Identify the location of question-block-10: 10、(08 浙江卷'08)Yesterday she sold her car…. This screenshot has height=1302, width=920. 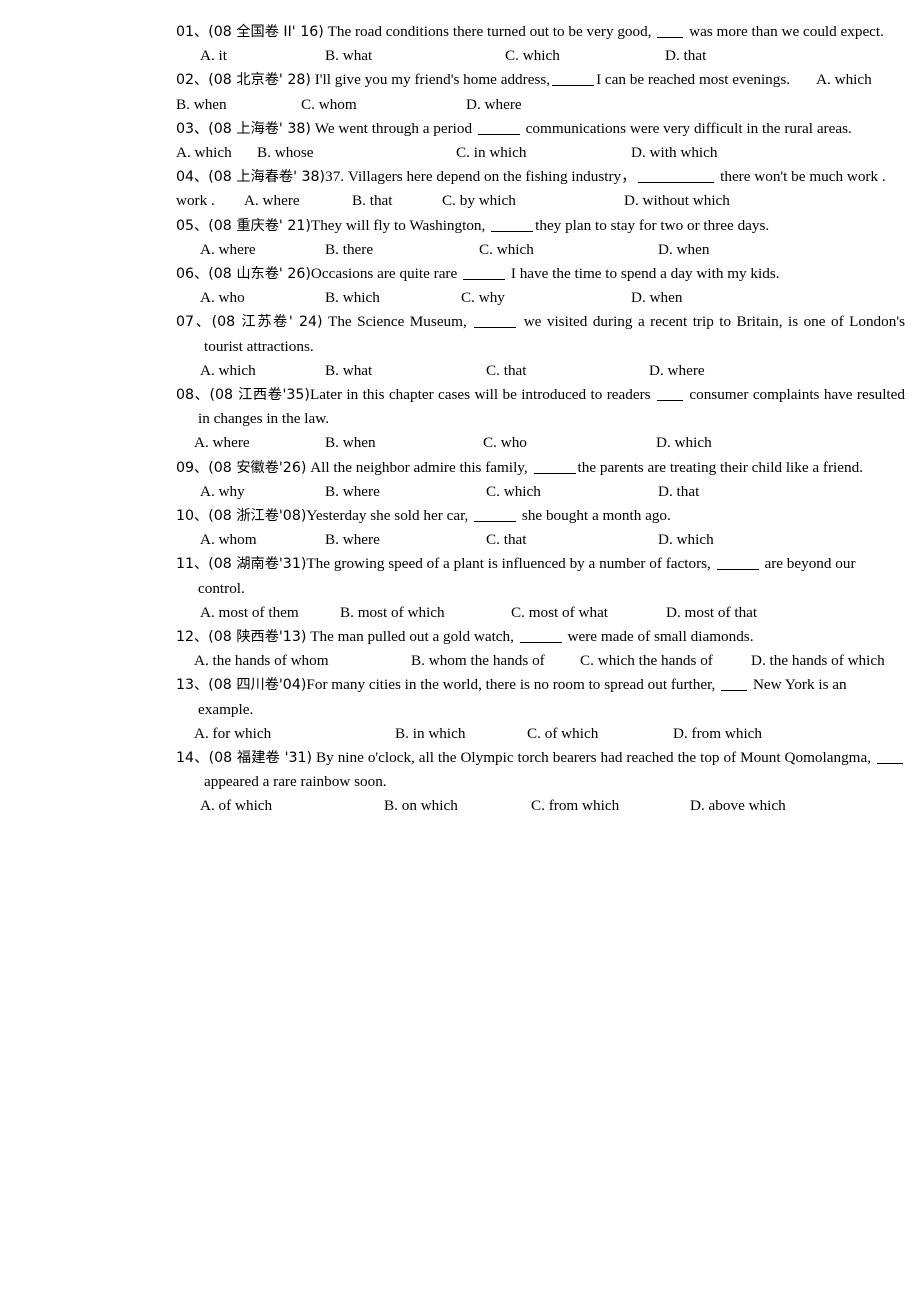
(540, 528).